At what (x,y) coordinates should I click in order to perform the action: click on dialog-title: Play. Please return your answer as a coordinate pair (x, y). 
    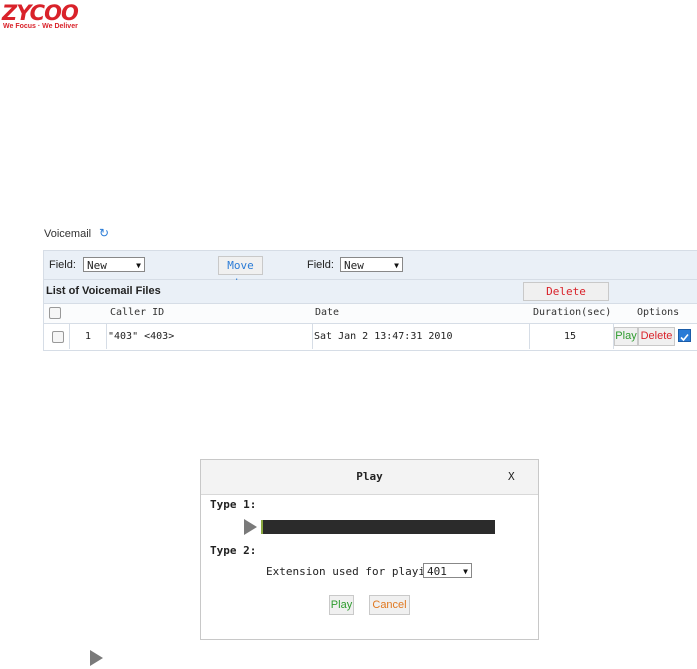
    Looking at the image, I should click on (369, 476).